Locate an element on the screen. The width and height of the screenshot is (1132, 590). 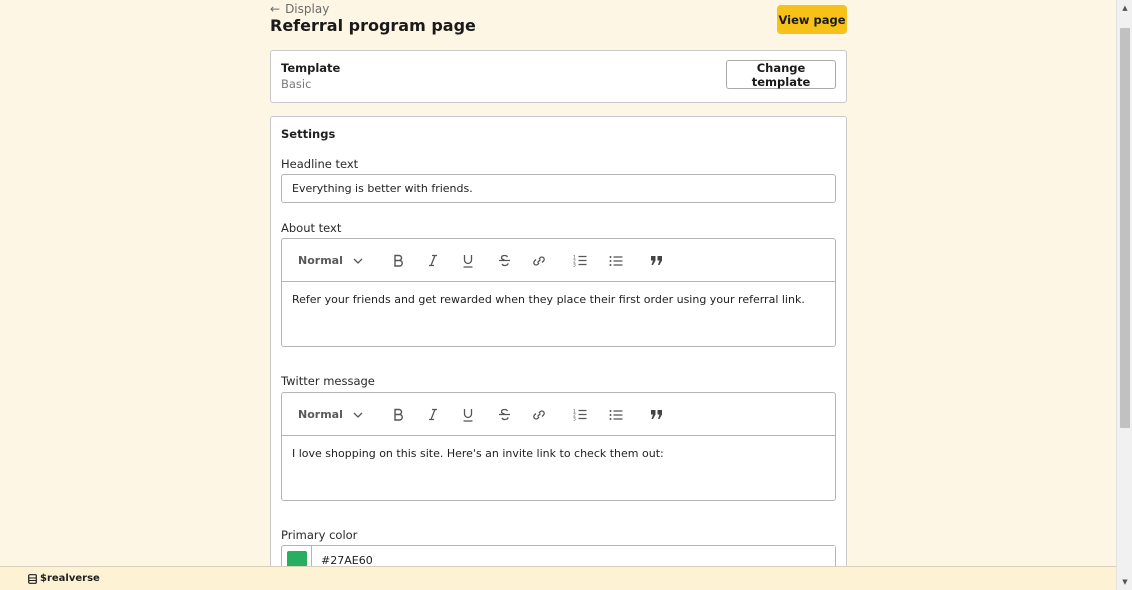
twitter-label: Twitter message is located at coordinates (328, 381).